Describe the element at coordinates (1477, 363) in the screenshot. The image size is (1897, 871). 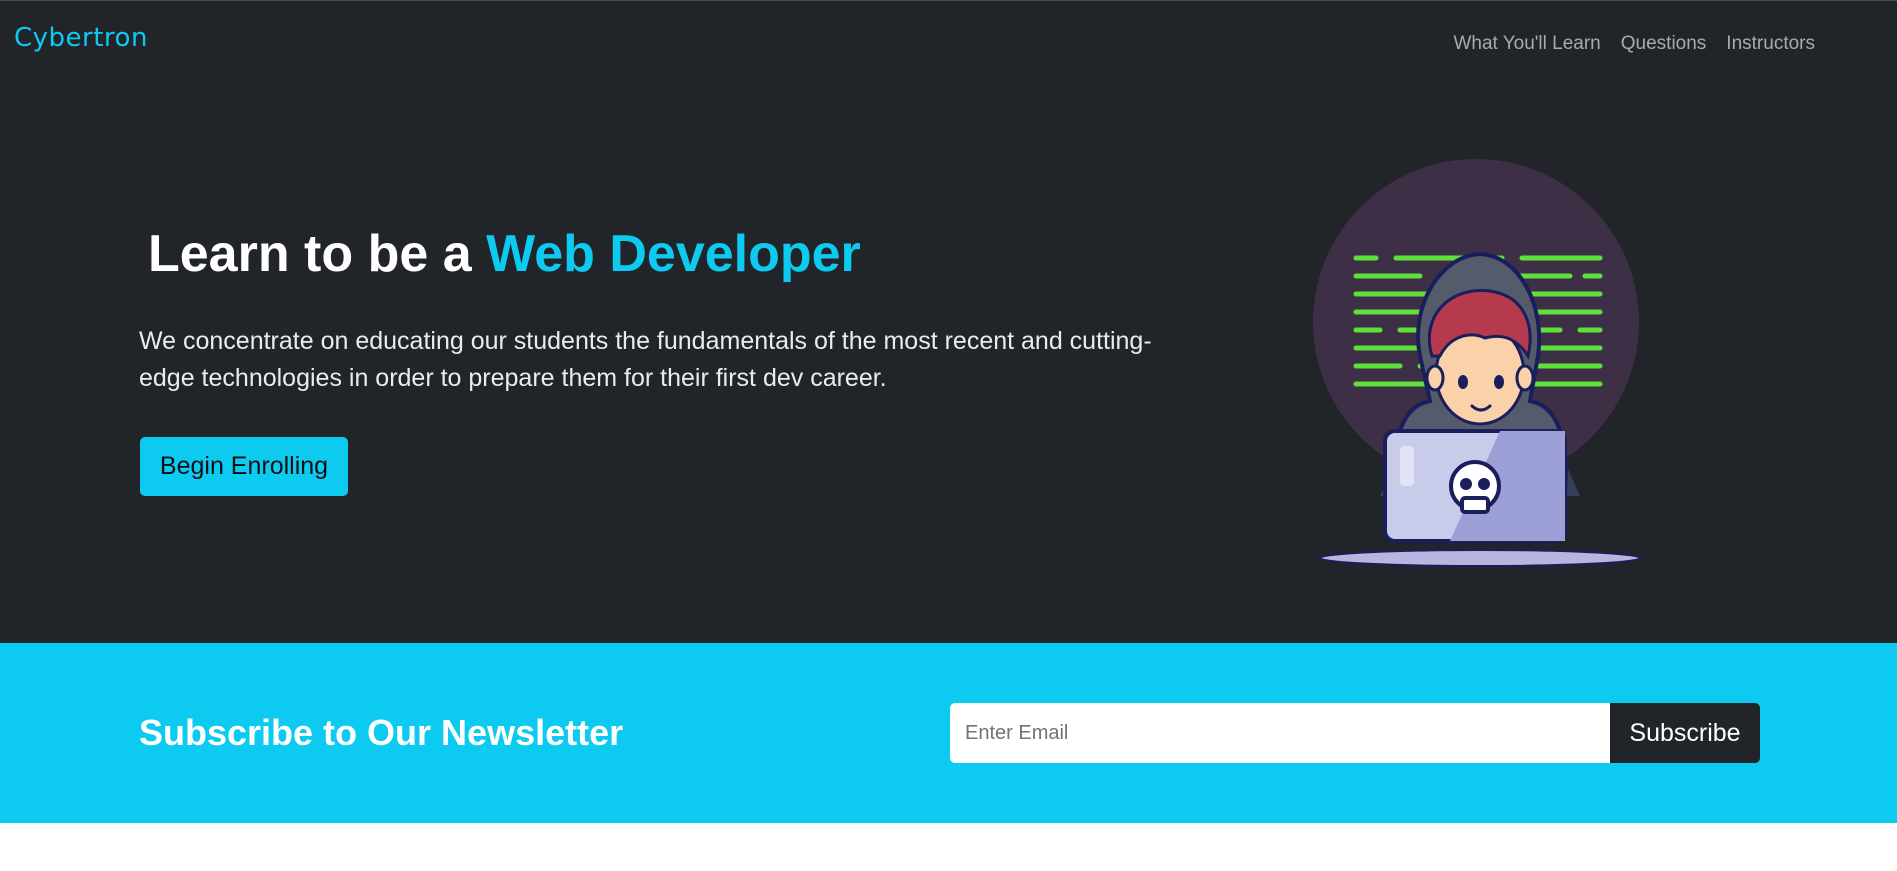
I see `hacker-laptop-illustration` at that location.